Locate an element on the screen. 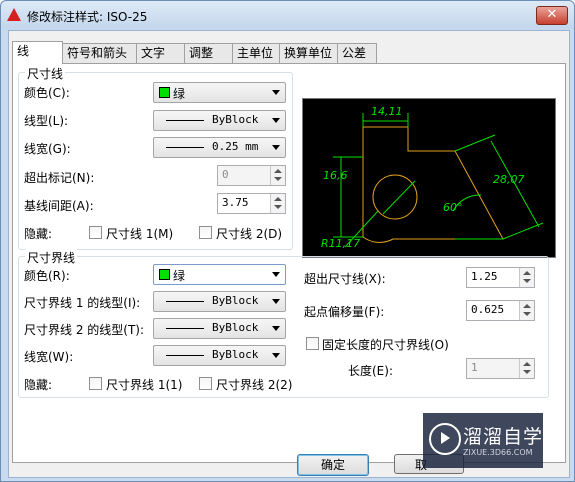 The width and height of the screenshot is (575, 482). ext-color-value: 绿 is located at coordinates (179, 276).